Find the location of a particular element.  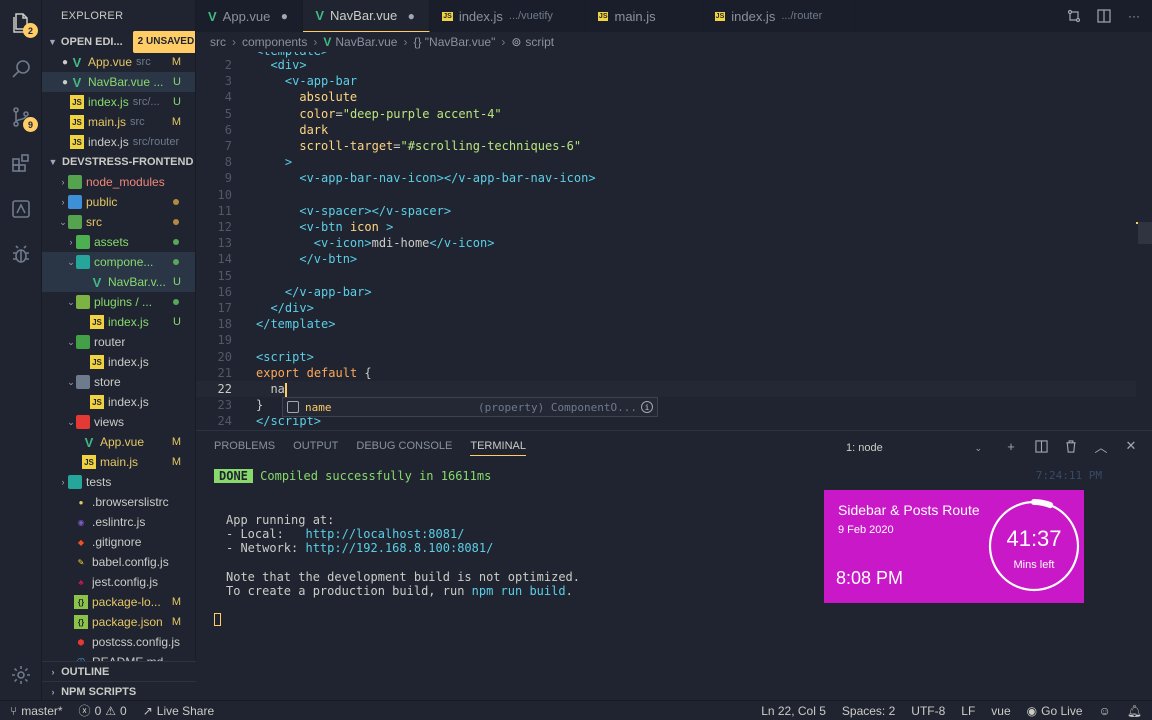

tree-item: › assets is located at coordinates (118, 242).